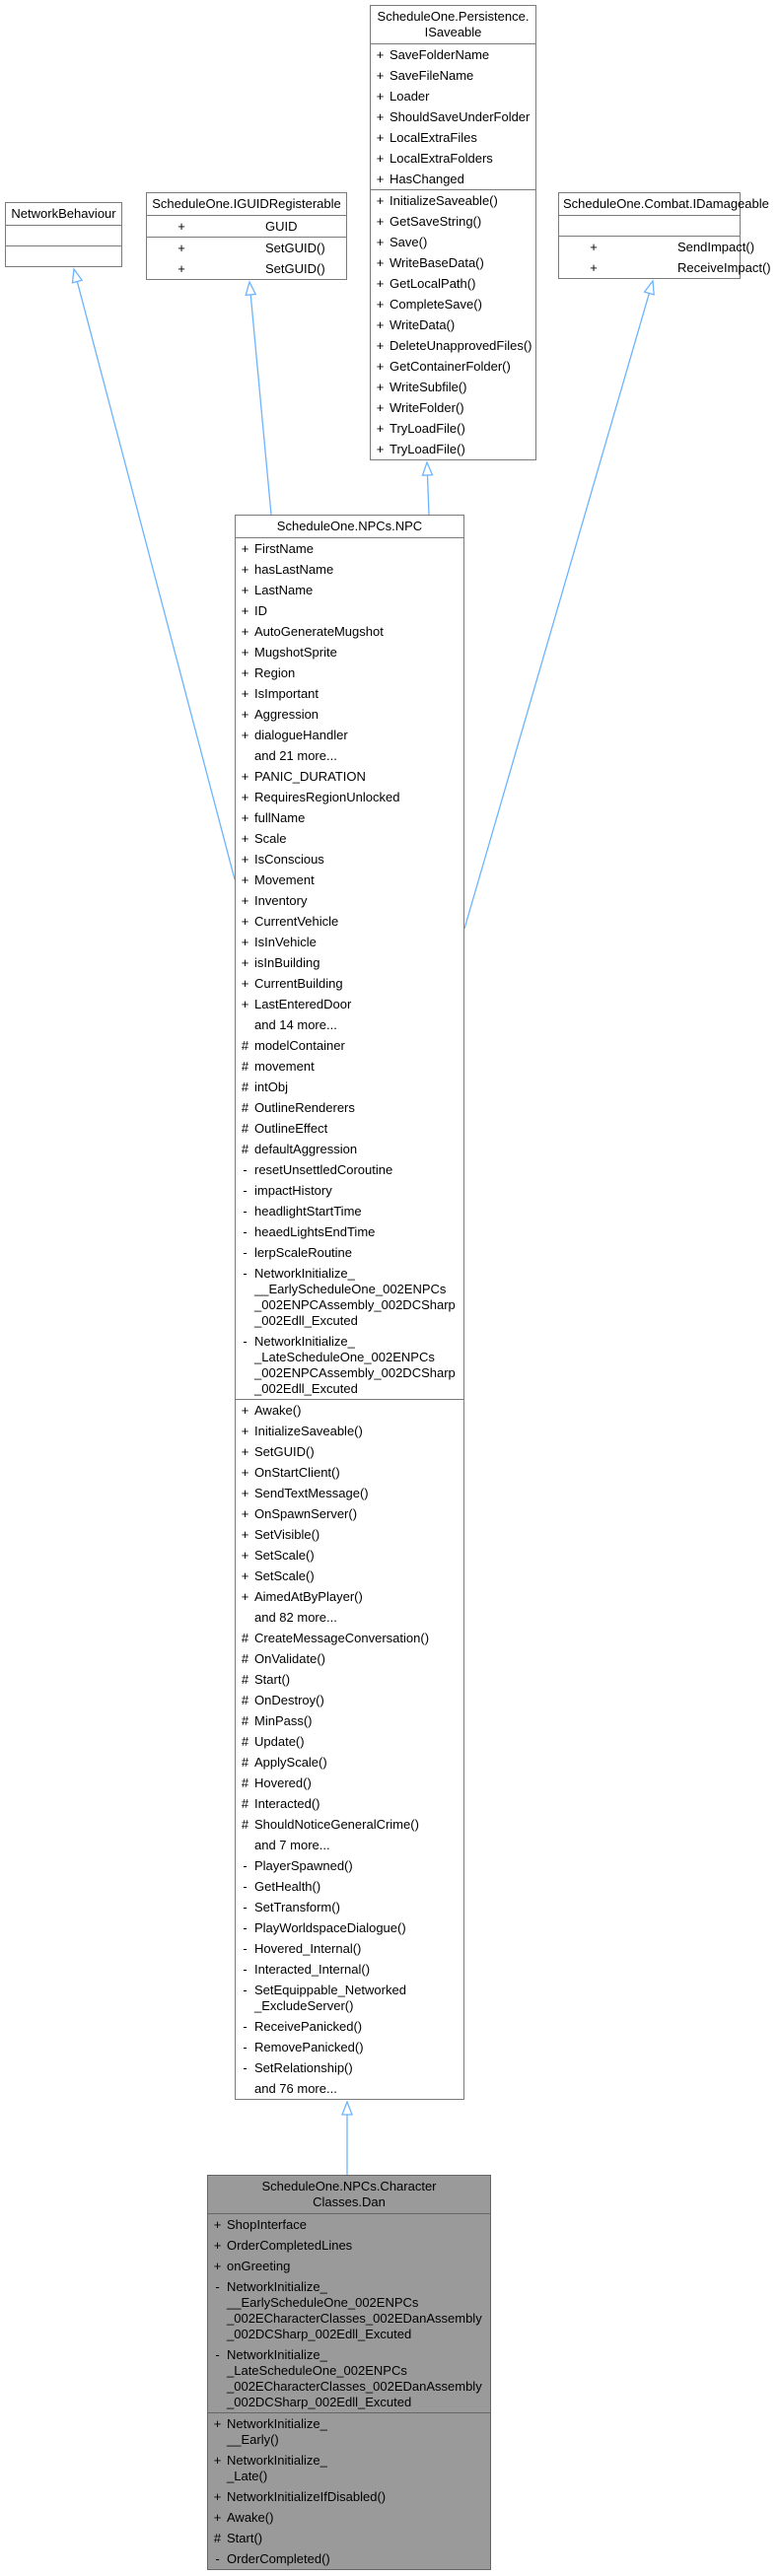  I want to click on attribute-row: + FirstName, so click(349, 549).